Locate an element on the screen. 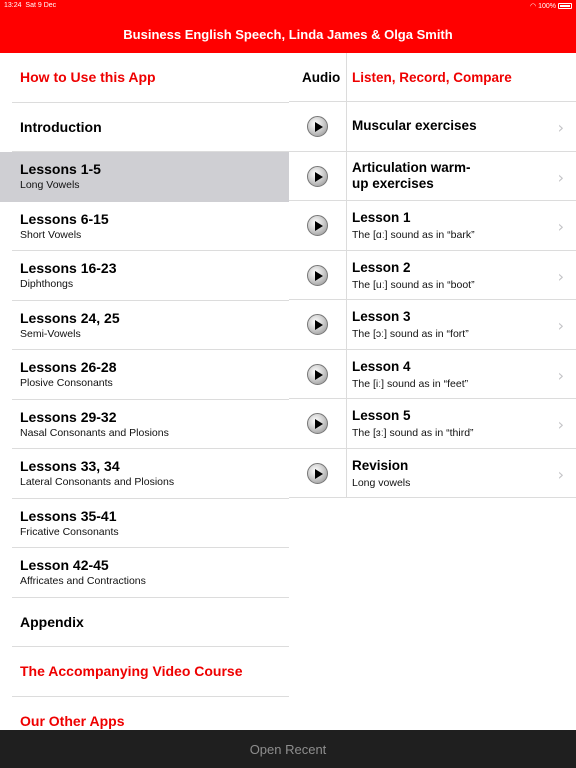 The height and width of the screenshot is (768, 576). sidebar-item-subtitle: Short Vowels is located at coordinates (51, 234).